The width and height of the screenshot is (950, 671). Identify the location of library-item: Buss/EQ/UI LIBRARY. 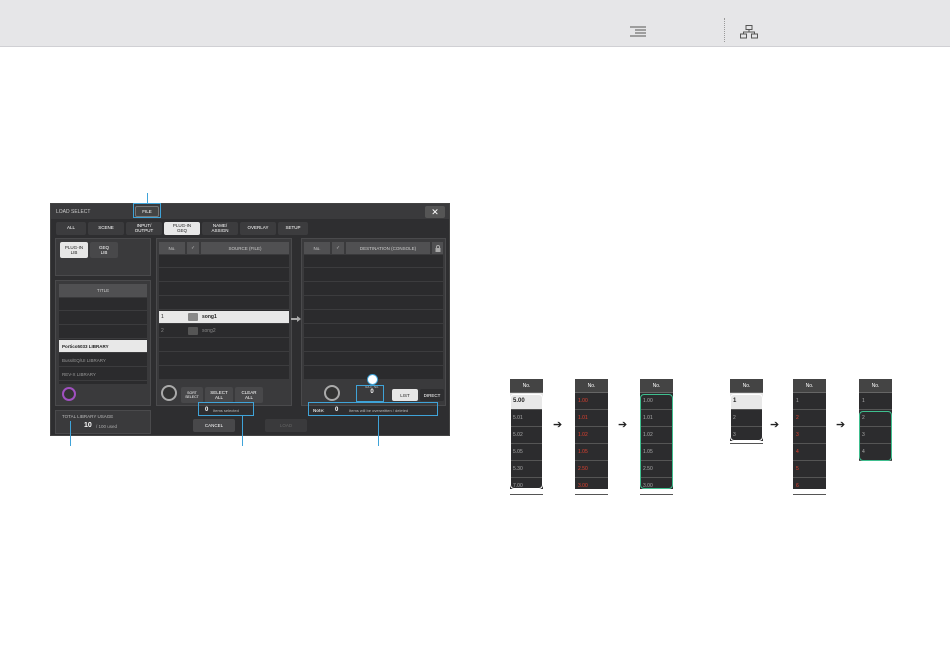
(103, 360).